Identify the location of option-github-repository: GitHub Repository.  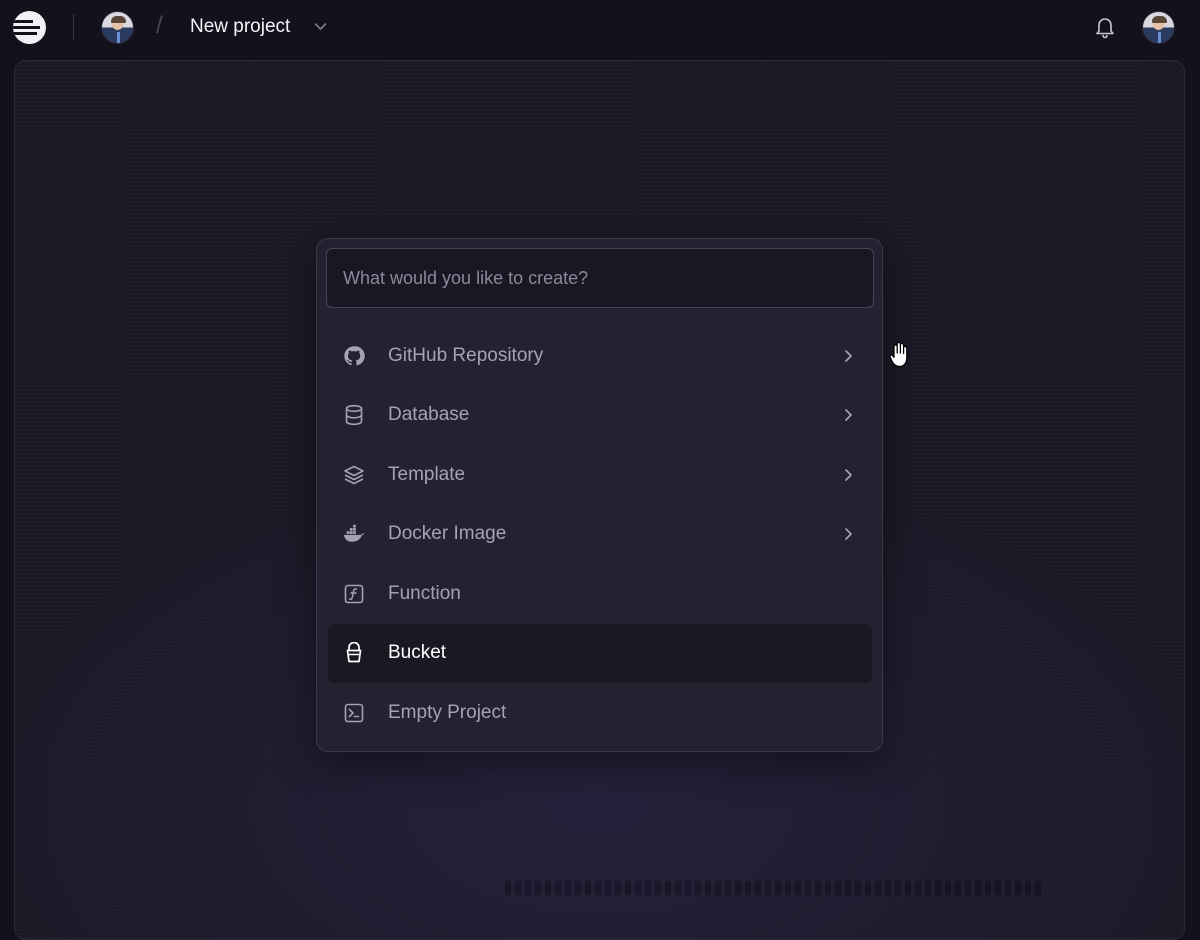
(600, 356).